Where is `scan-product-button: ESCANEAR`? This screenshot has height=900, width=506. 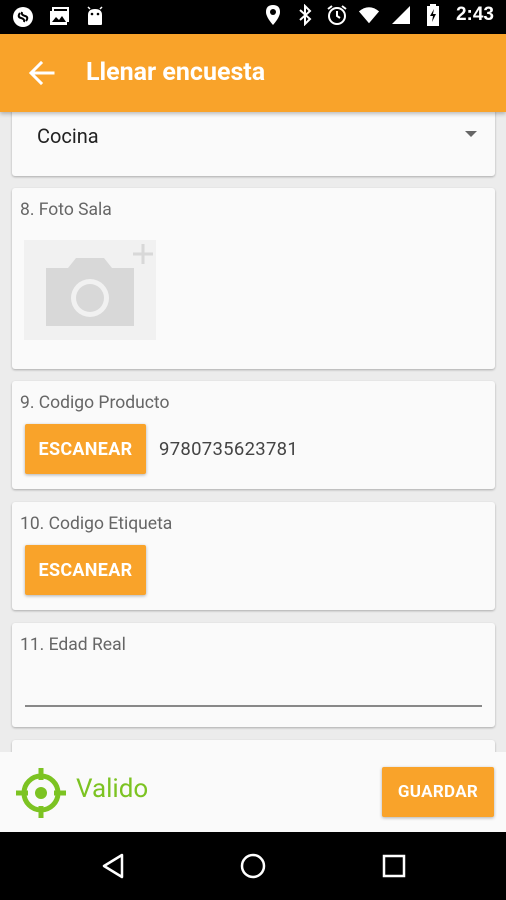
scan-product-button: ESCANEAR is located at coordinates (85, 449).